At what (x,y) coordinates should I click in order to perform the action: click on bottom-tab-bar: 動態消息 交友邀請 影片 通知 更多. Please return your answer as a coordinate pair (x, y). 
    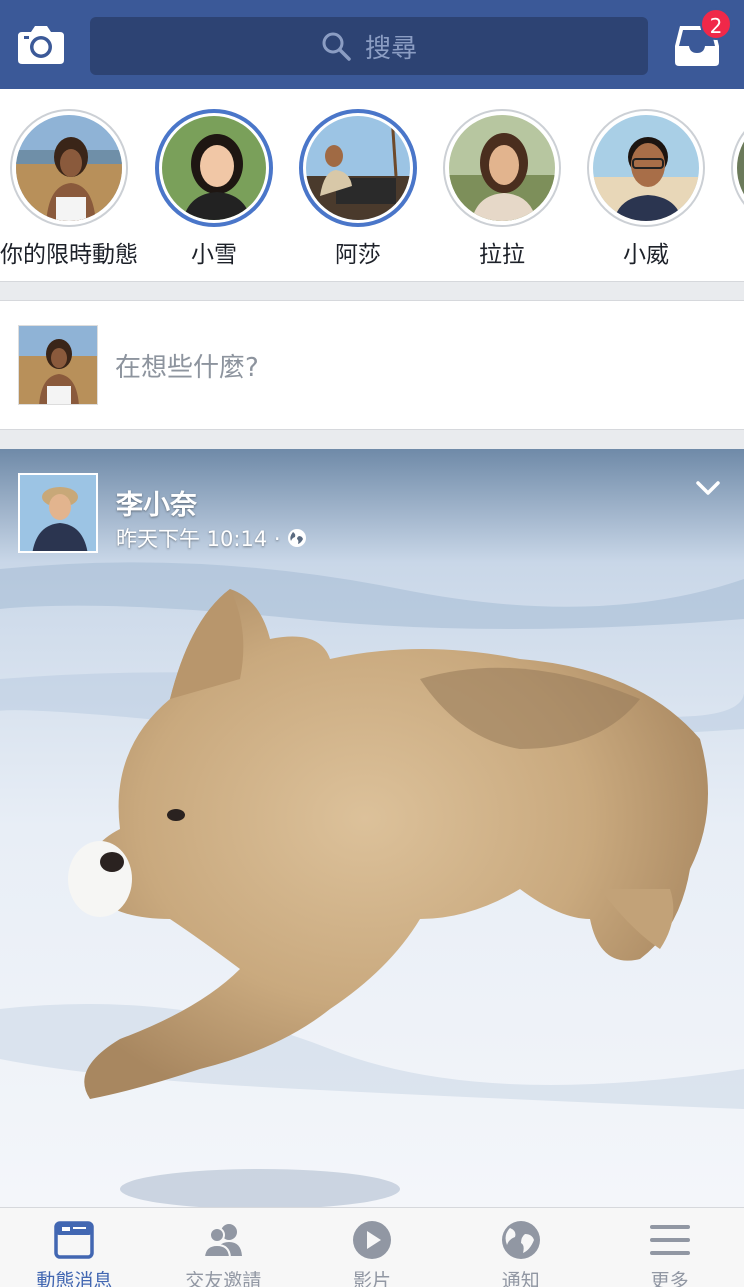
    Looking at the image, I should click on (372, 1247).